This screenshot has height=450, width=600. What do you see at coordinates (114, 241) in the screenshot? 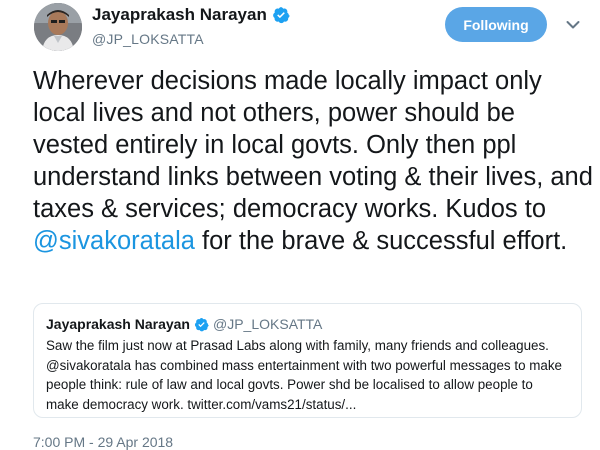
I see `mention-link: @sivakoratala` at bounding box center [114, 241].